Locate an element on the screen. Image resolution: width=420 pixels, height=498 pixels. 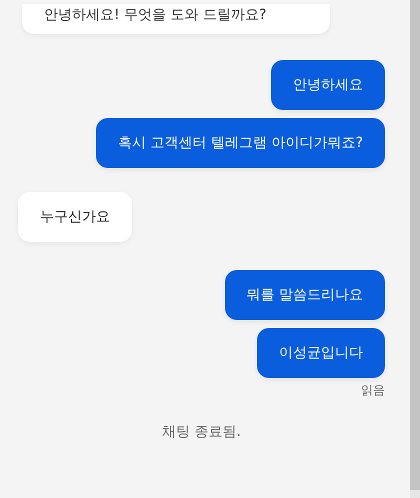
message-bubble: 이성균입니다 is located at coordinates (321, 353).